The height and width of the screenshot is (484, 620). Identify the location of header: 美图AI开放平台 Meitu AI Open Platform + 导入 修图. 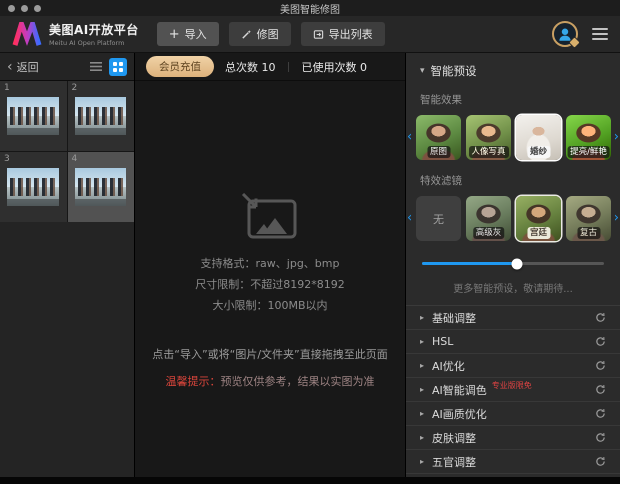
(310, 34).